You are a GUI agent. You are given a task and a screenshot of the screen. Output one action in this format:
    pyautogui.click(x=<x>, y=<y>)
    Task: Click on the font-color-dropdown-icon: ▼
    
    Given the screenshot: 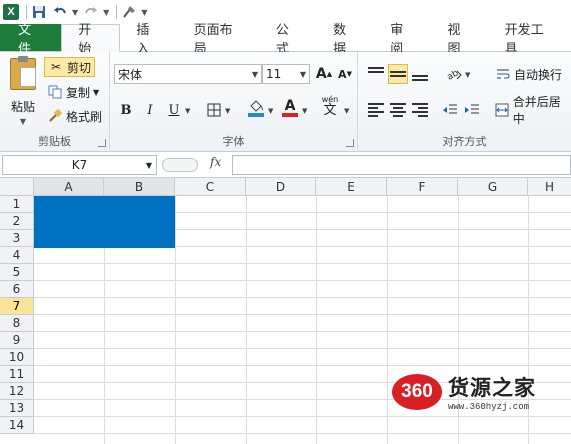 What is the action you would take?
    pyautogui.click(x=304, y=111)
    